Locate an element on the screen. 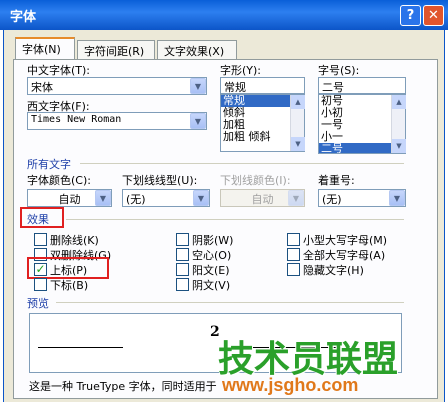  all-caps-label: 全部大写字母(A) is located at coordinates (344, 255).